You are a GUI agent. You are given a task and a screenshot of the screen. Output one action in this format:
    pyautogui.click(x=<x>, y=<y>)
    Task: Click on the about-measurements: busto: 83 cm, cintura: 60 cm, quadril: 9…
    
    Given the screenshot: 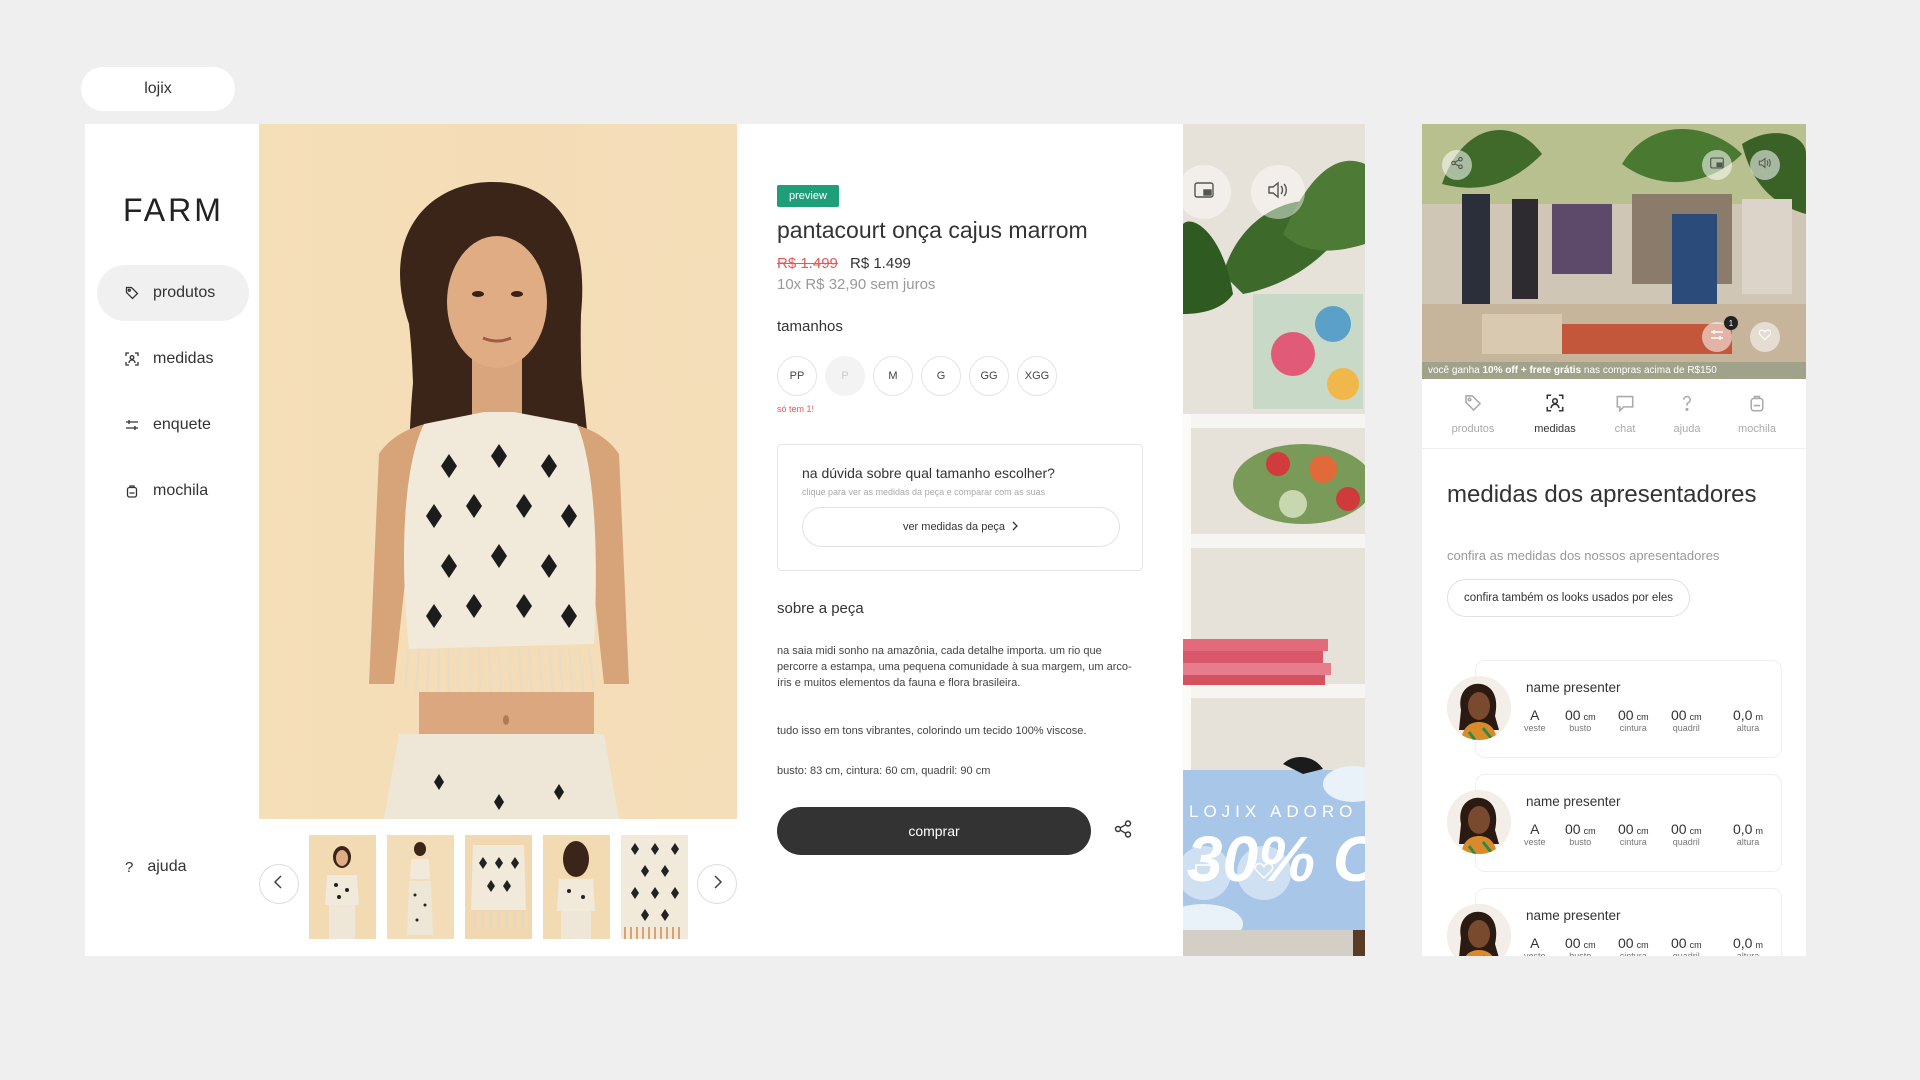 What is the action you would take?
    pyautogui.click(x=884, y=771)
    